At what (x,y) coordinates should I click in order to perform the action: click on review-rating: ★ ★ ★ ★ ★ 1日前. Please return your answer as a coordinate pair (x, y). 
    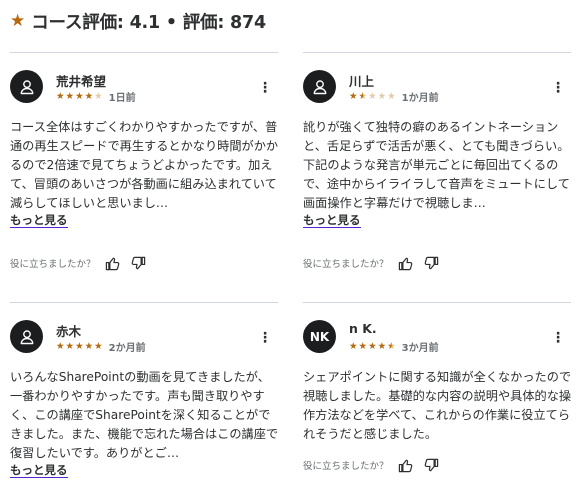
    Looking at the image, I should click on (96, 96).